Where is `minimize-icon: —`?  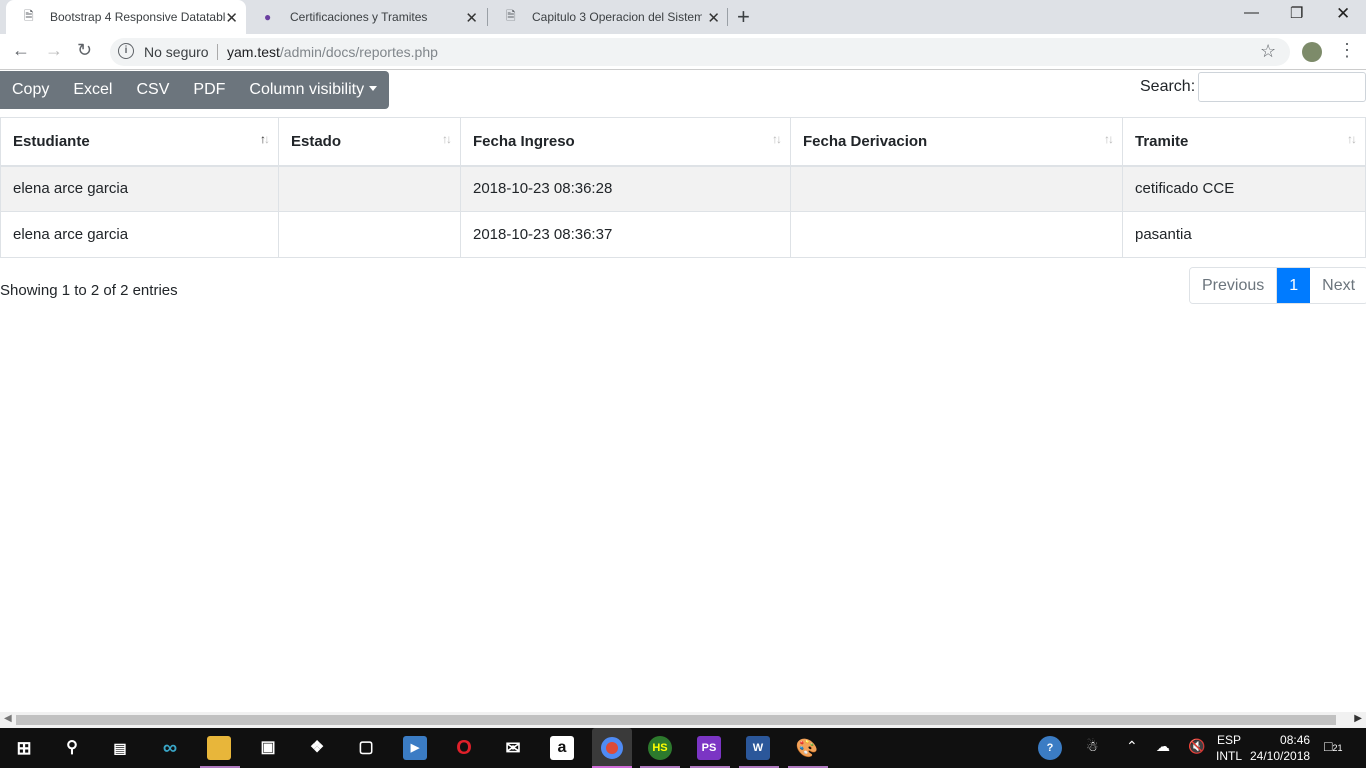
minimize-icon: — is located at coordinates (1251, 12).